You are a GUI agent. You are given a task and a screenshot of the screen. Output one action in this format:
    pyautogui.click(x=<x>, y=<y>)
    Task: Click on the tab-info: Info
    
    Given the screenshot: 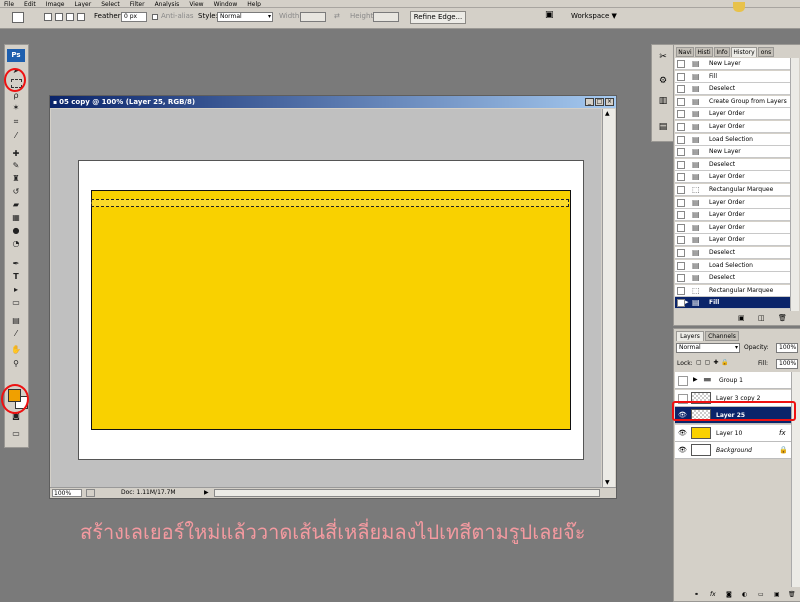 What is the action you would take?
    pyautogui.click(x=722, y=52)
    